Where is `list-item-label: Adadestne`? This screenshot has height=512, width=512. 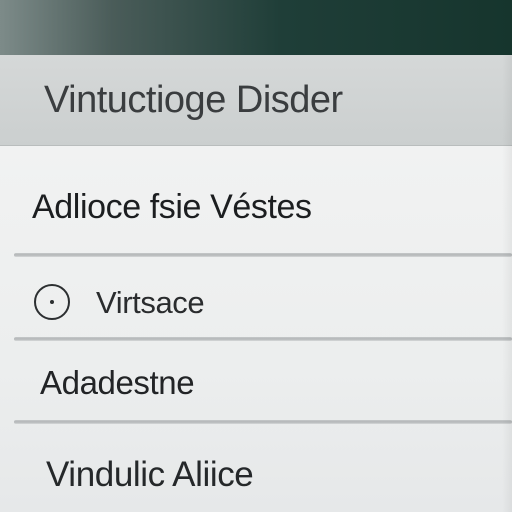 list-item-label: Adadestne is located at coordinates (117, 382).